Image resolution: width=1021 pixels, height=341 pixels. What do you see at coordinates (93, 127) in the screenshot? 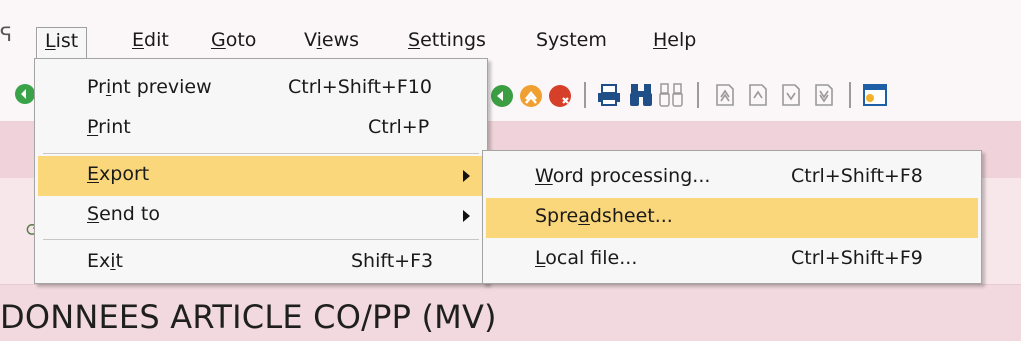
I see `print-mnemonic: P` at bounding box center [93, 127].